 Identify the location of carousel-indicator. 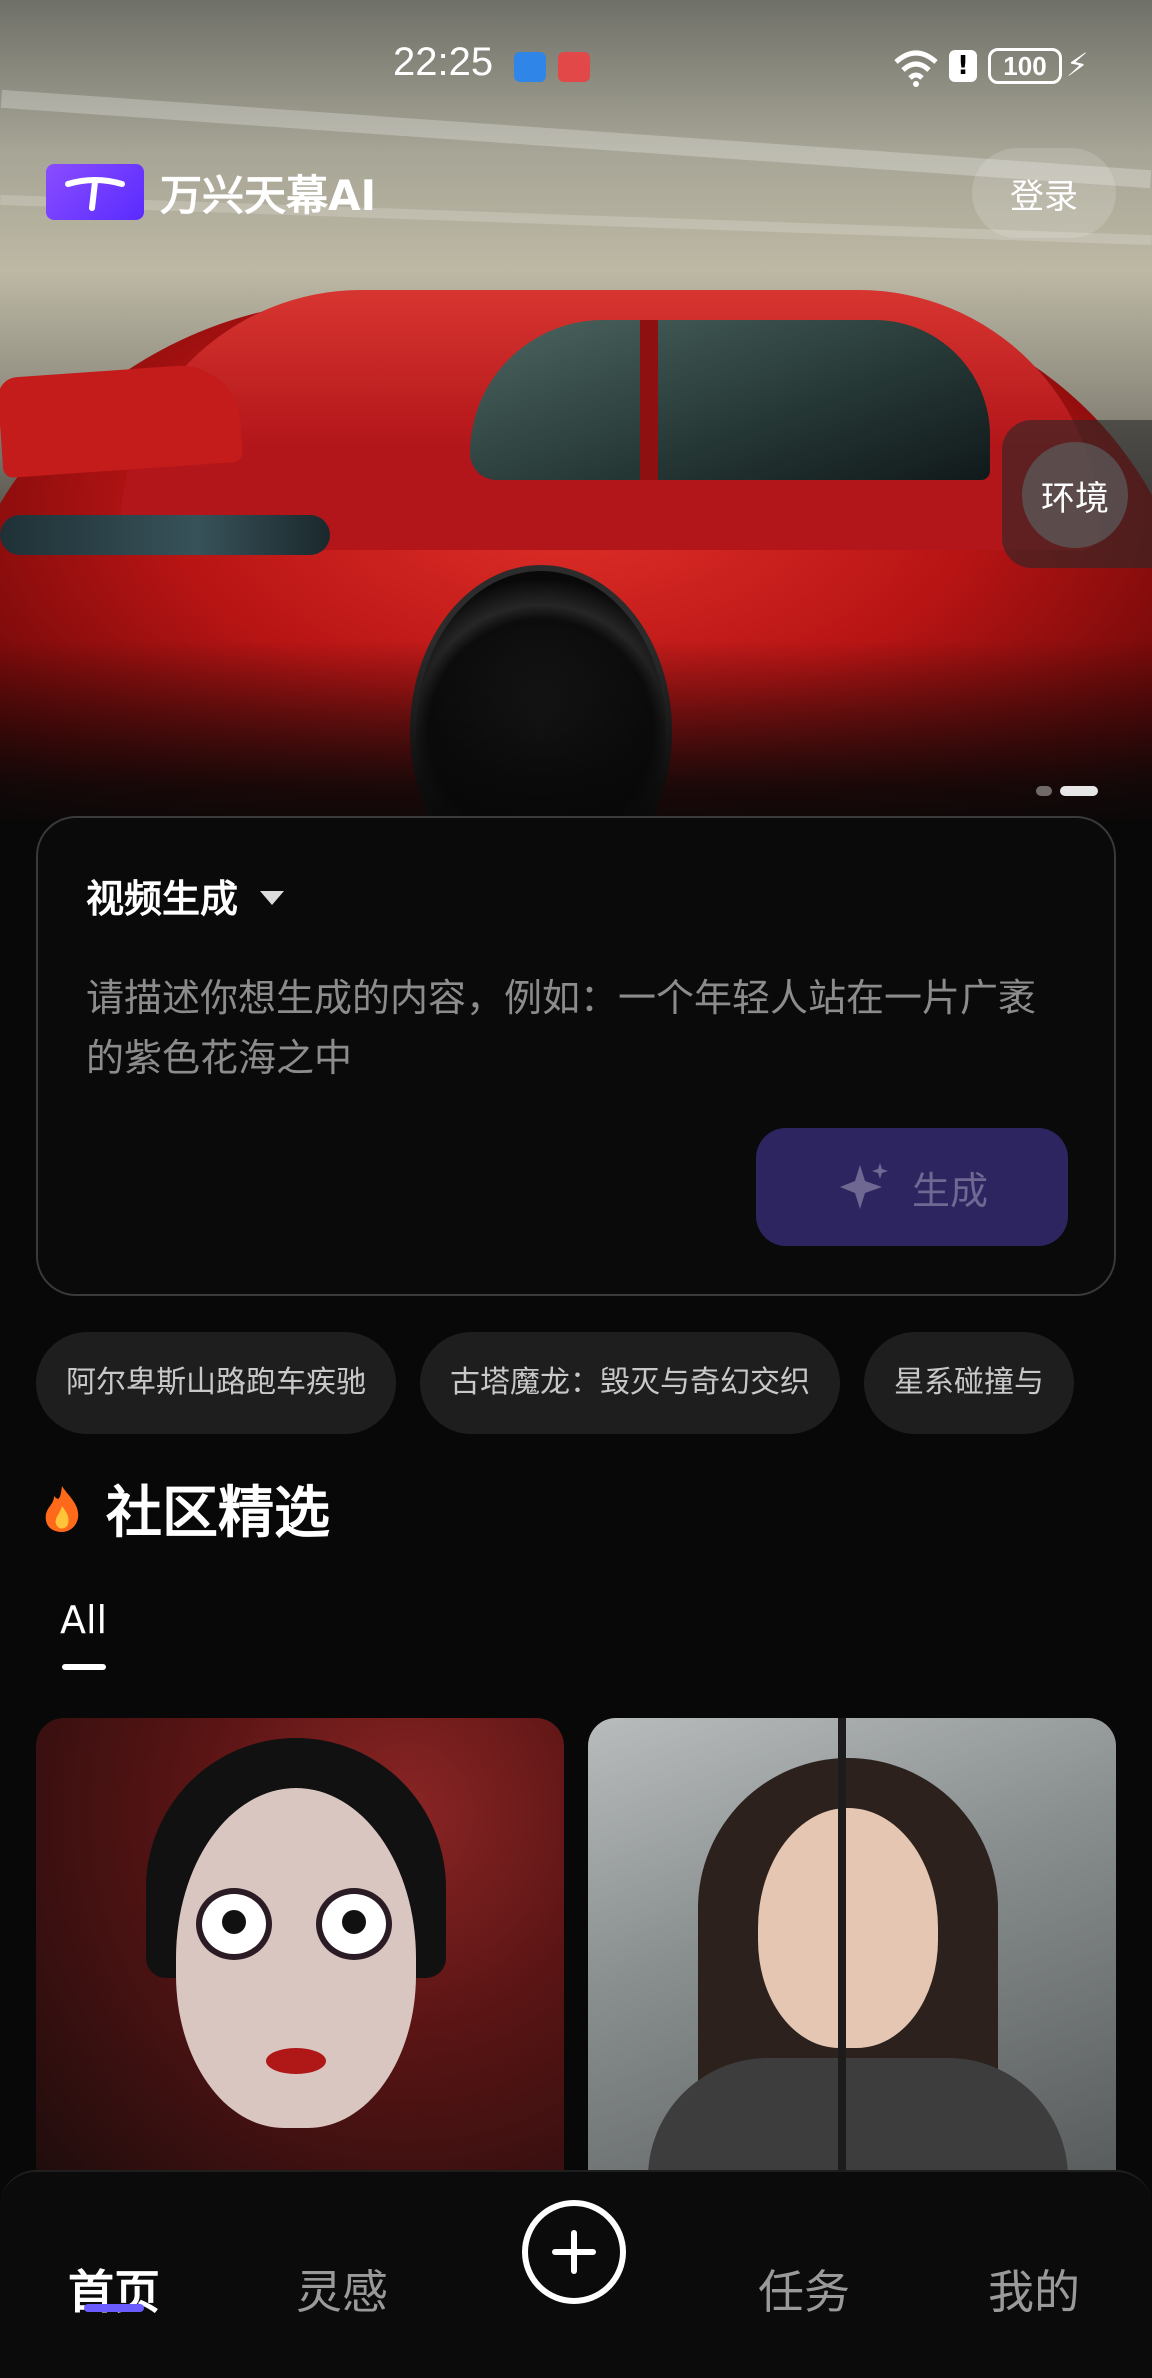
(1071, 789).